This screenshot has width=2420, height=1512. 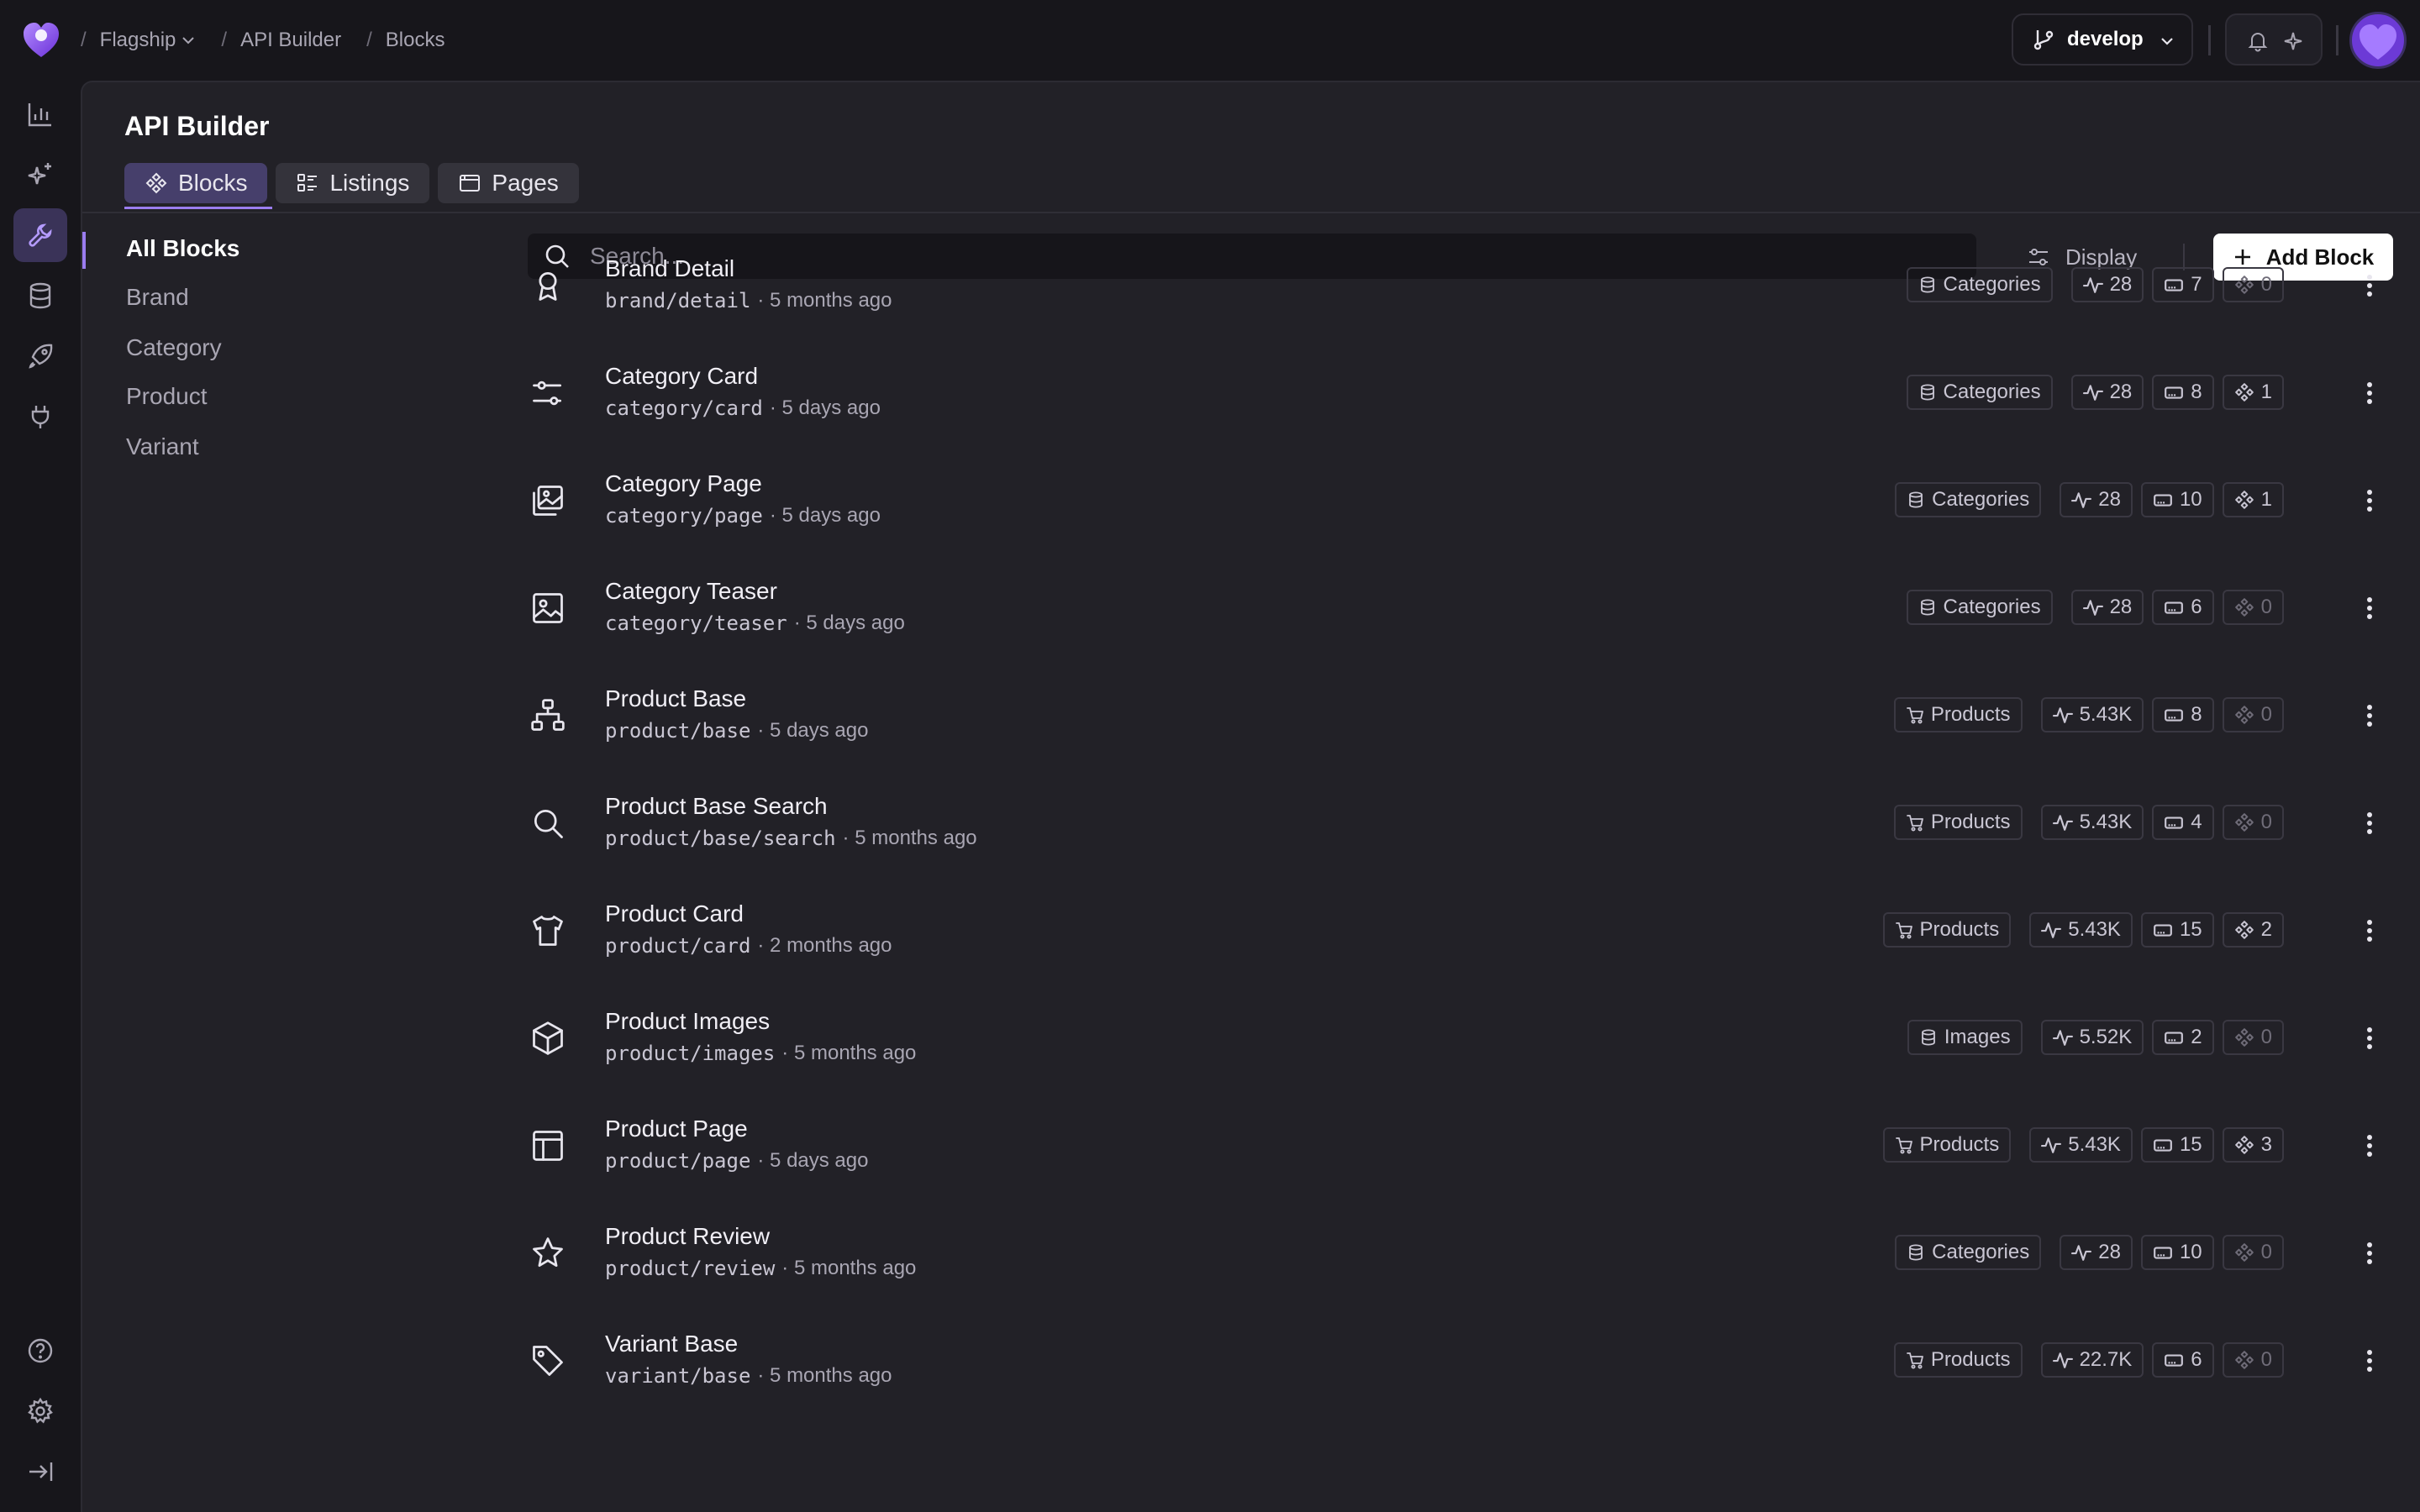 What do you see at coordinates (2253, 930) in the screenshot?
I see `components-badge: 2` at bounding box center [2253, 930].